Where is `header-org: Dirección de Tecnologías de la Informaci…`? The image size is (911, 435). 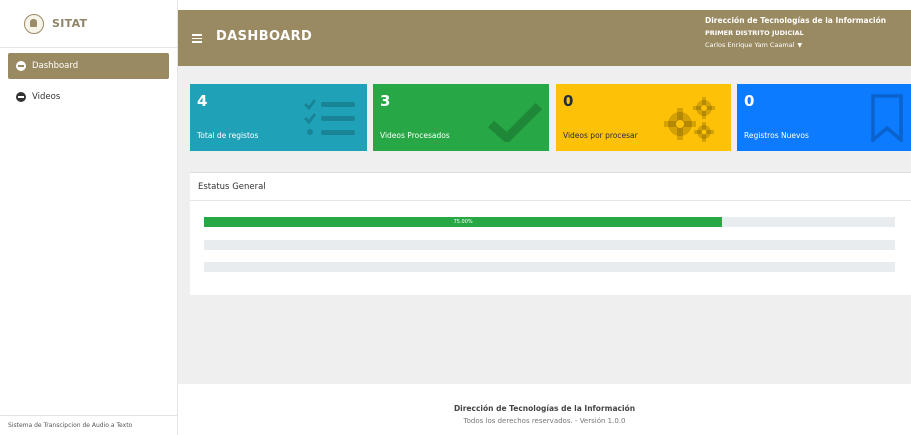 header-org: Dirección de Tecnologías de la Informaci… is located at coordinates (796, 20).